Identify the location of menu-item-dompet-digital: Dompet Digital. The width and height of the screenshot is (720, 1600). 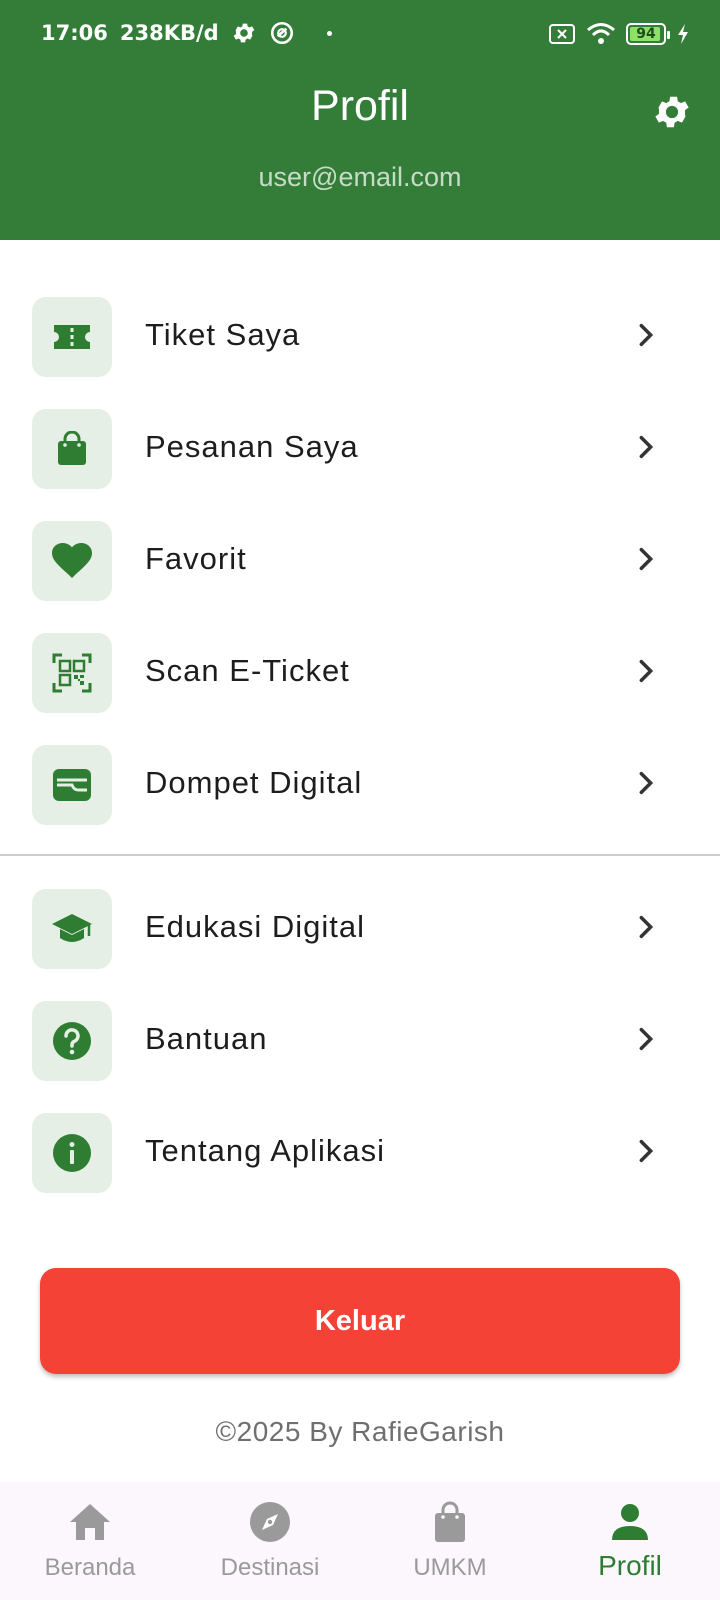
(360, 783).